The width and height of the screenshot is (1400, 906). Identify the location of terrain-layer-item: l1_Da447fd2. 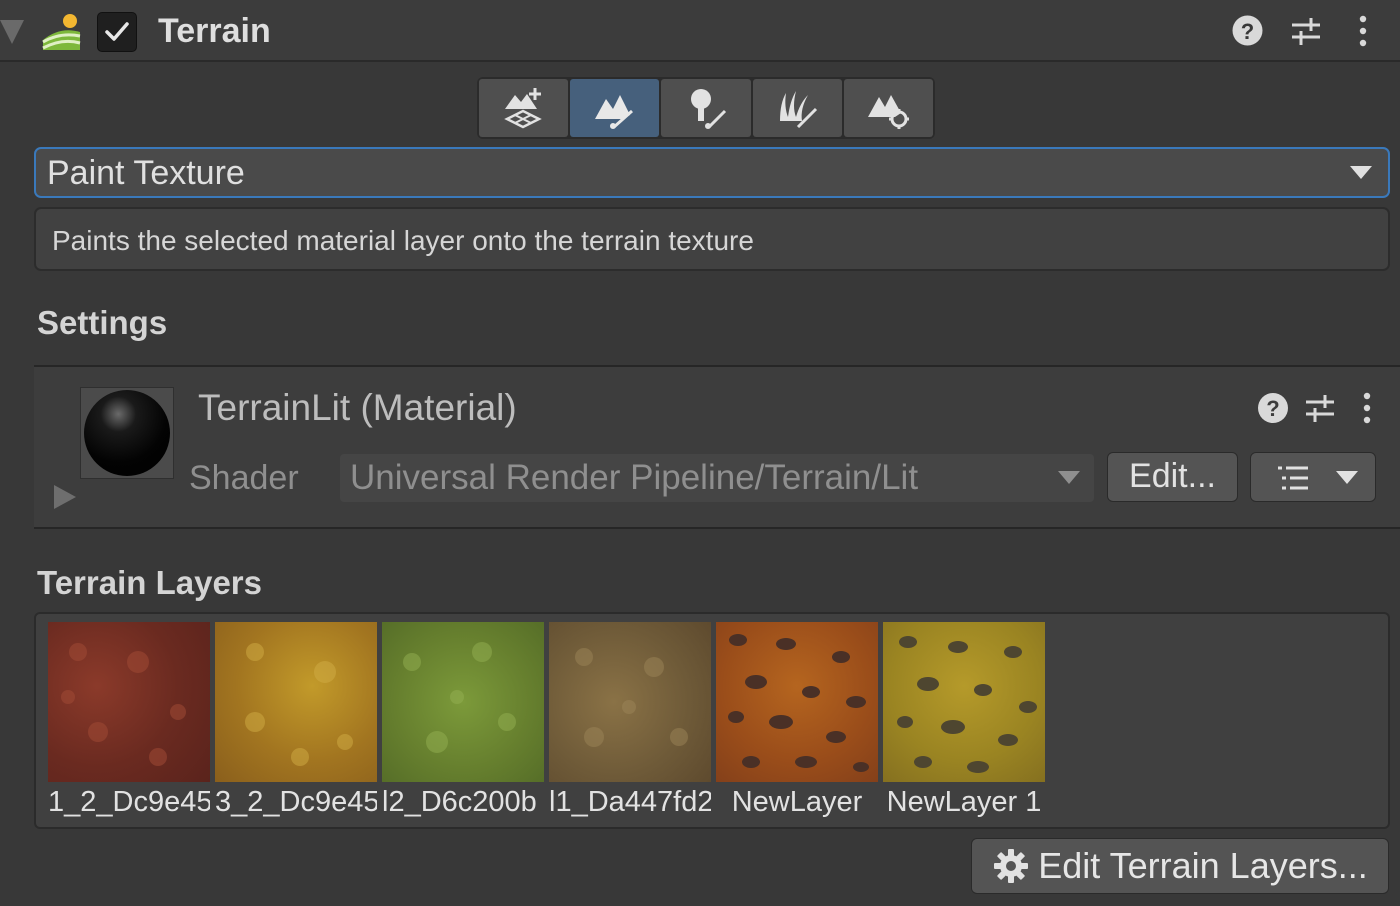
(630, 720).